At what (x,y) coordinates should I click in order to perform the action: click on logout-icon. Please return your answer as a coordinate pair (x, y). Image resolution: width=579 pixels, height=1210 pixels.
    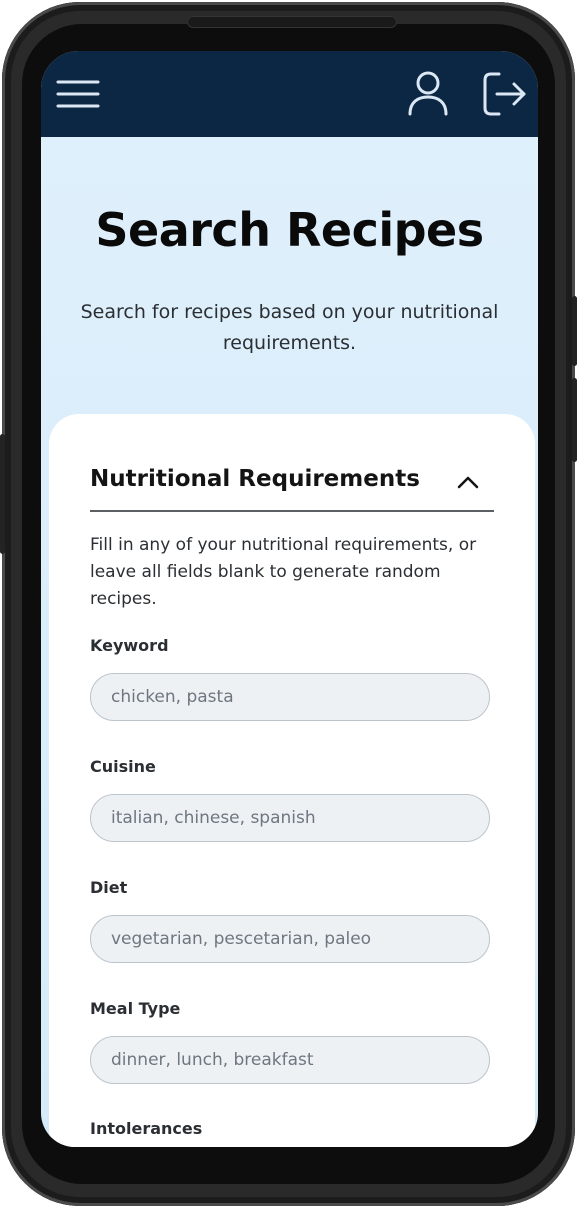
    Looking at the image, I should click on (504, 94).